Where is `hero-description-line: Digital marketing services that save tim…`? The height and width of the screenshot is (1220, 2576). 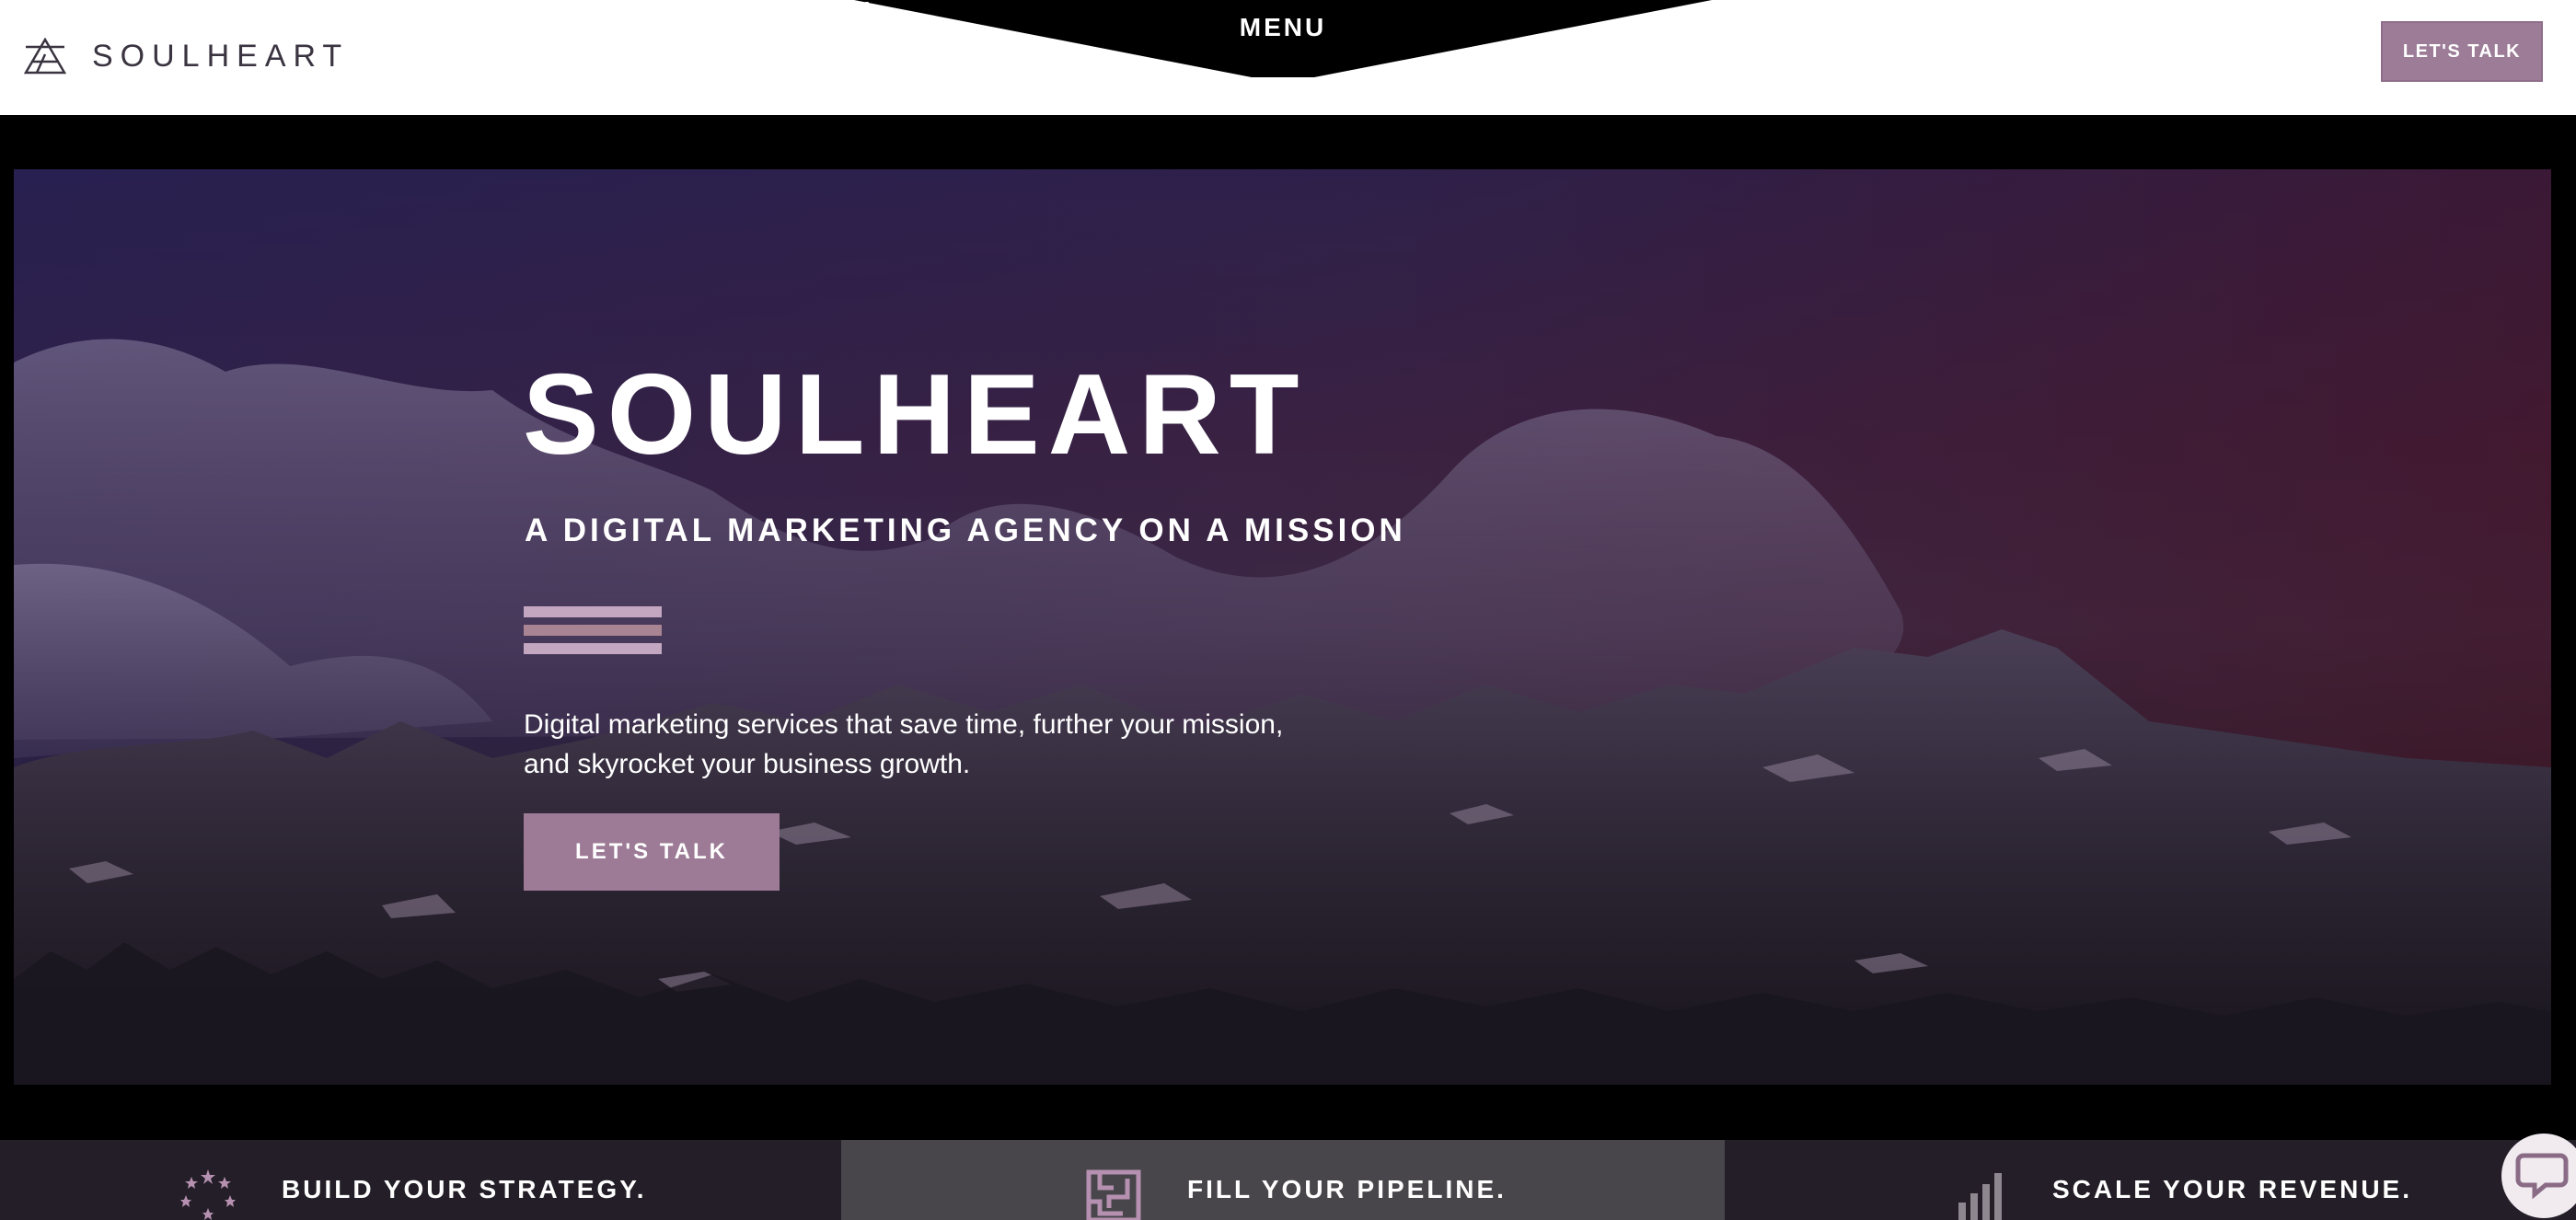 hero-description-line: Digital marketing services that save tim… is located at coordinates (904, 724).